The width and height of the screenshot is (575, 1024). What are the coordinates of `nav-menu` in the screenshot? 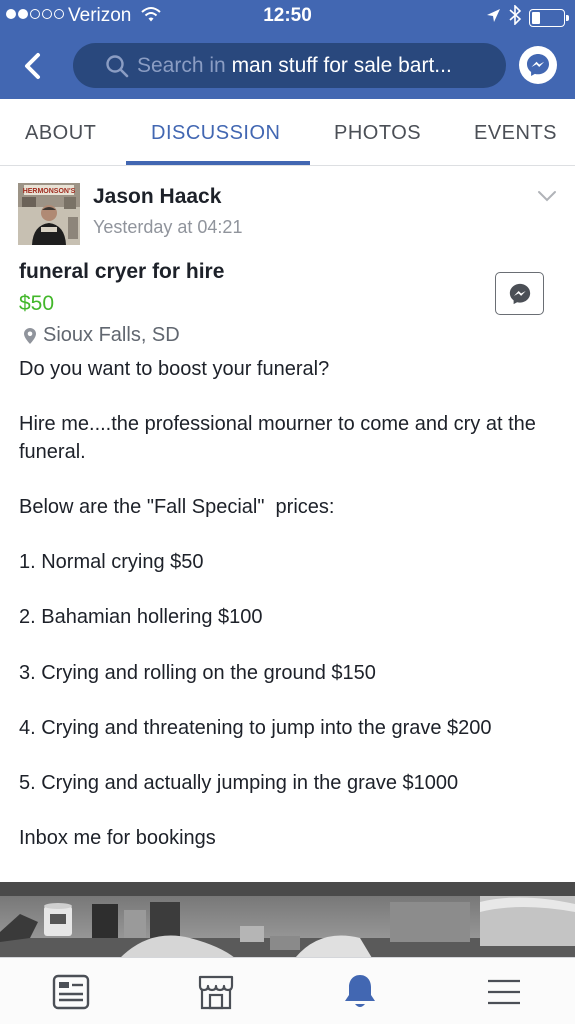 It's located at (504, 992).